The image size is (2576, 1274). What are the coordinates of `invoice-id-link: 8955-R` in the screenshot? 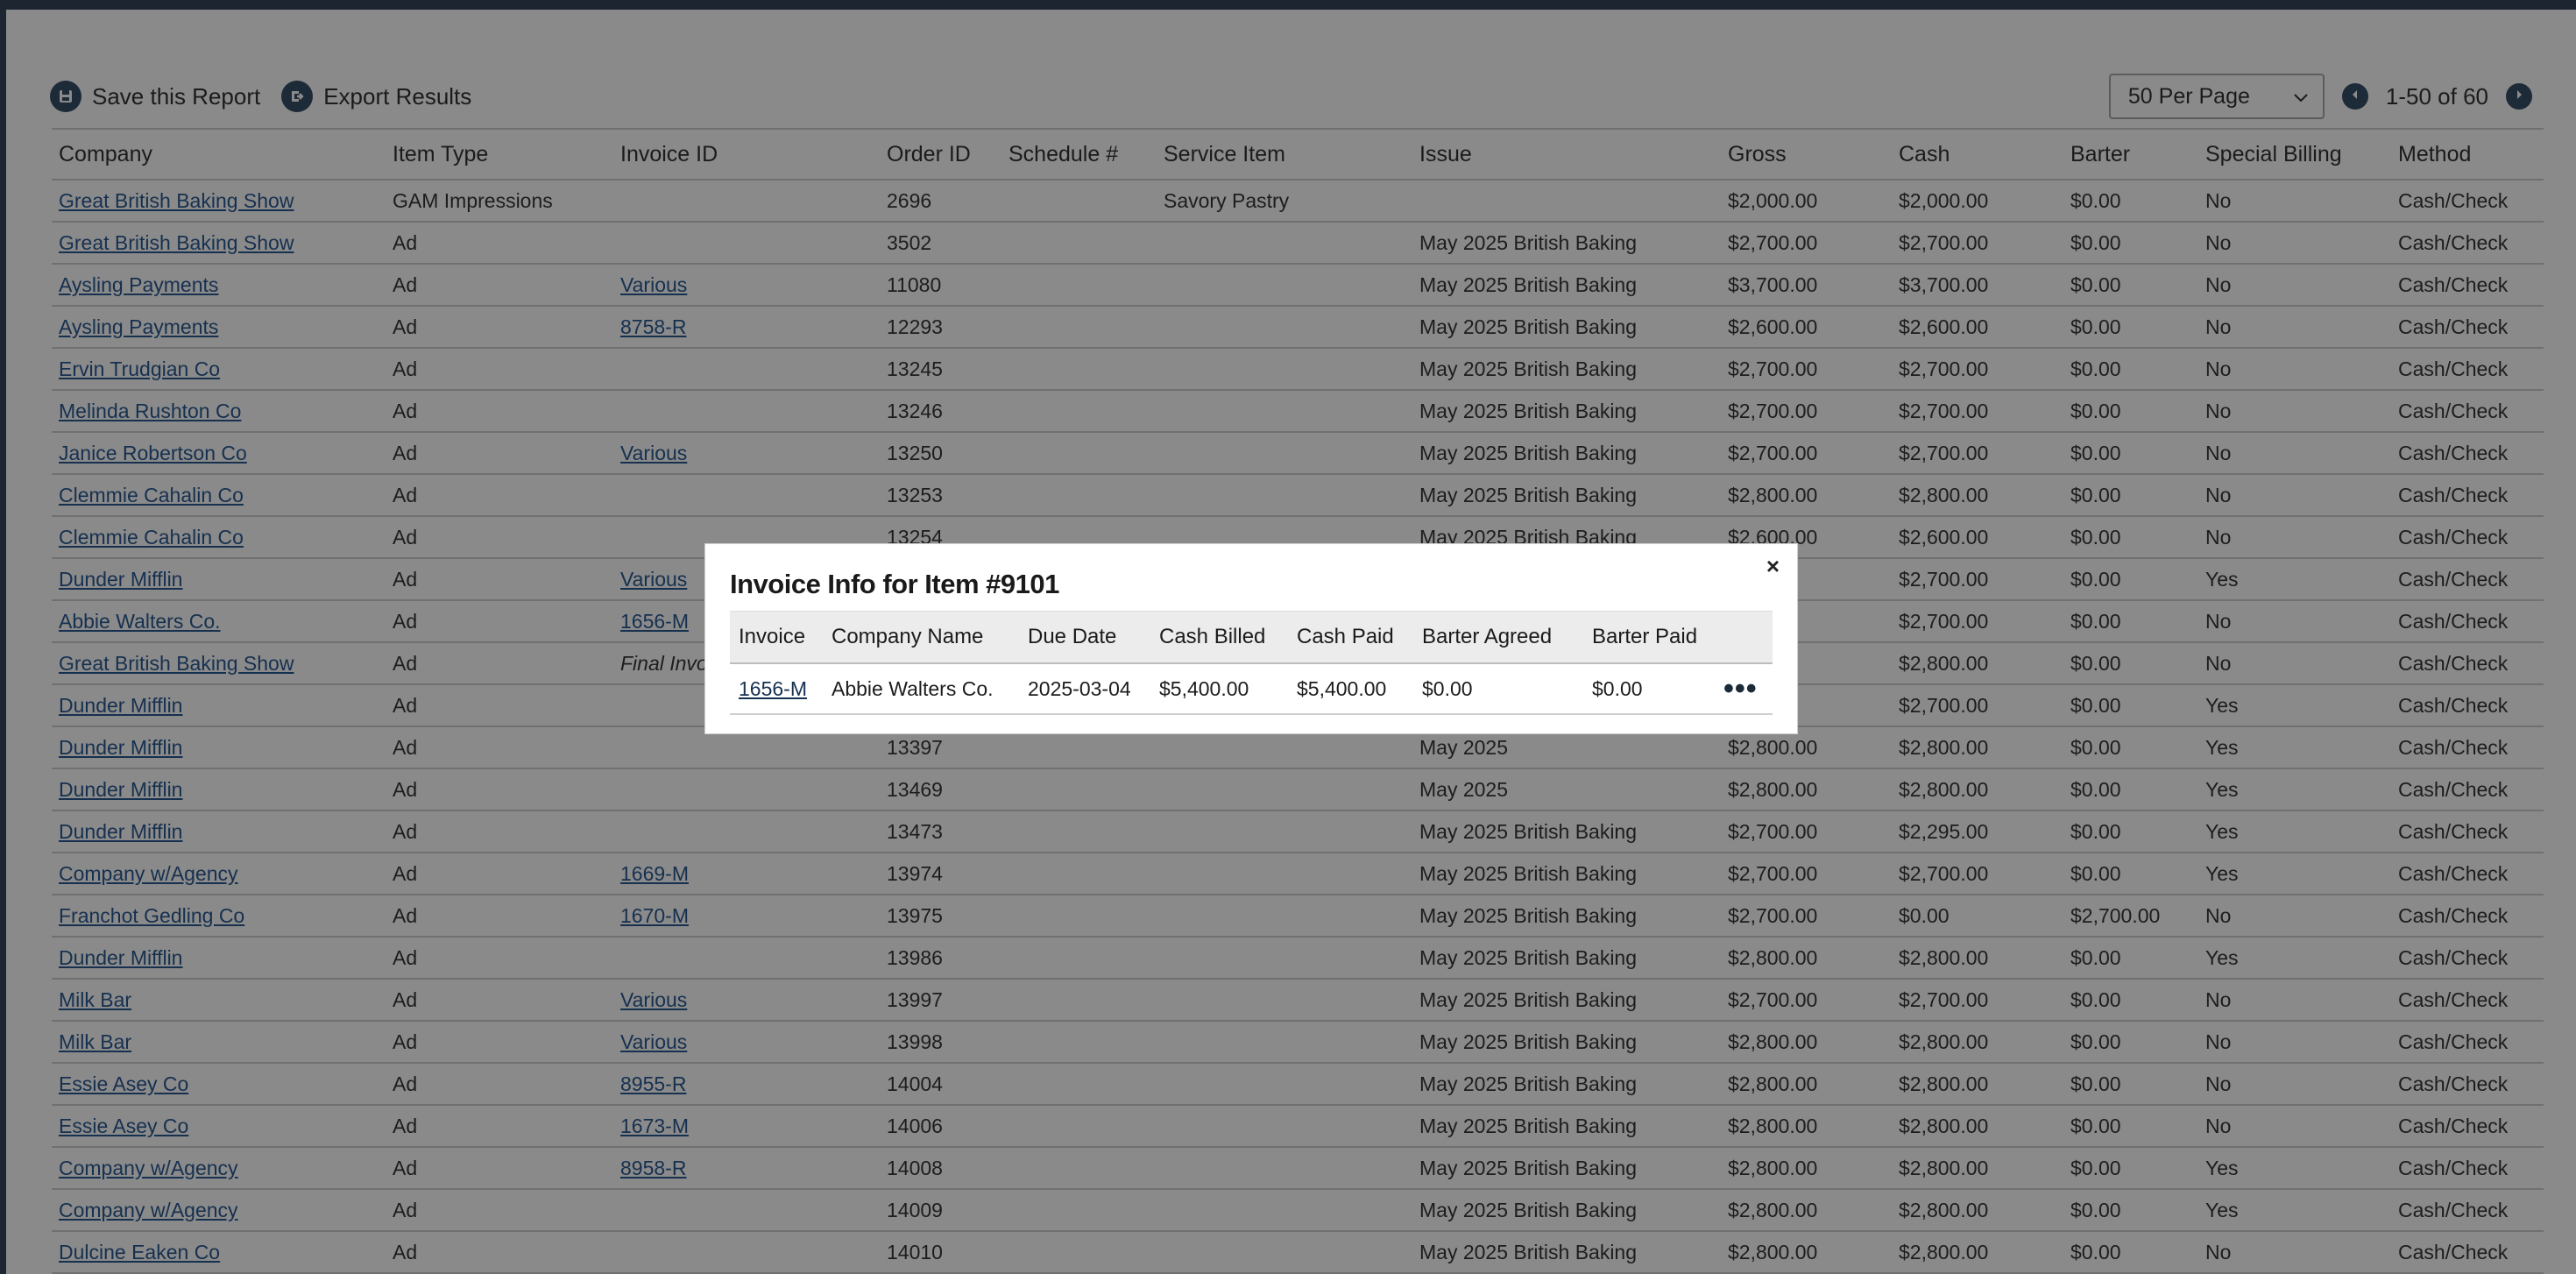 It's located at (653, 1083).